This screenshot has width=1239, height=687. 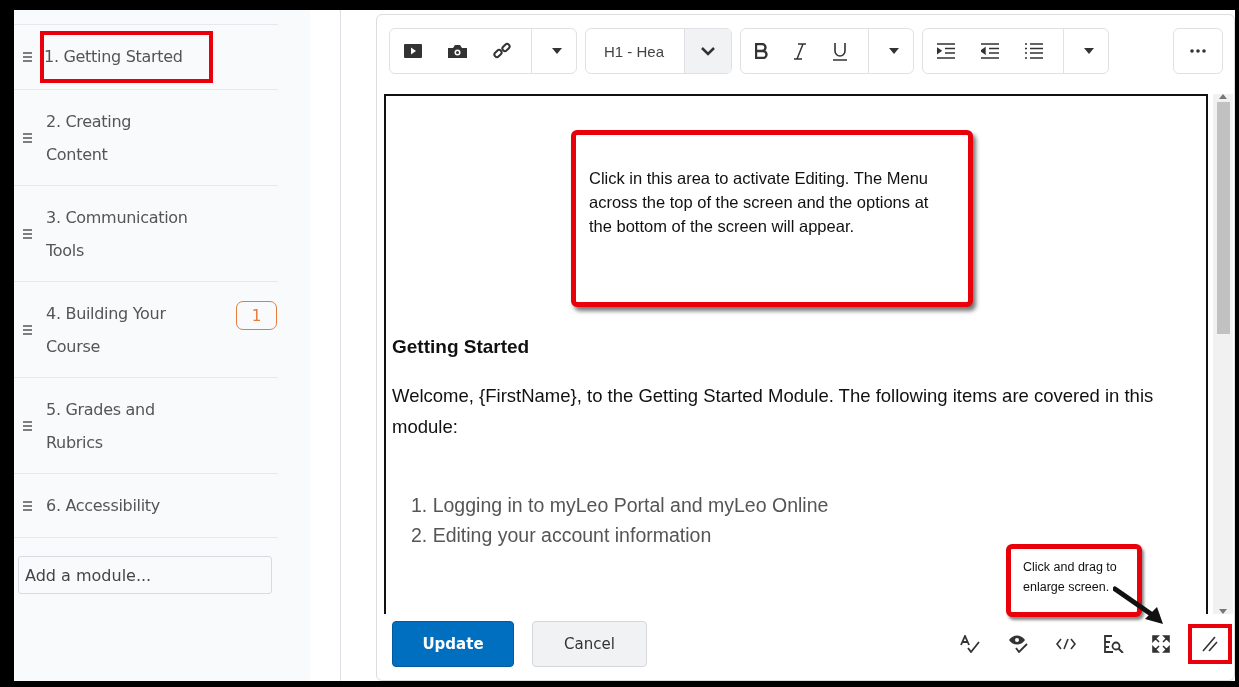 What do you see at coordinates (121, 329) in the screenshot?
I see `module-link: 4. Building Your Course` at bounding box center [121, 329].